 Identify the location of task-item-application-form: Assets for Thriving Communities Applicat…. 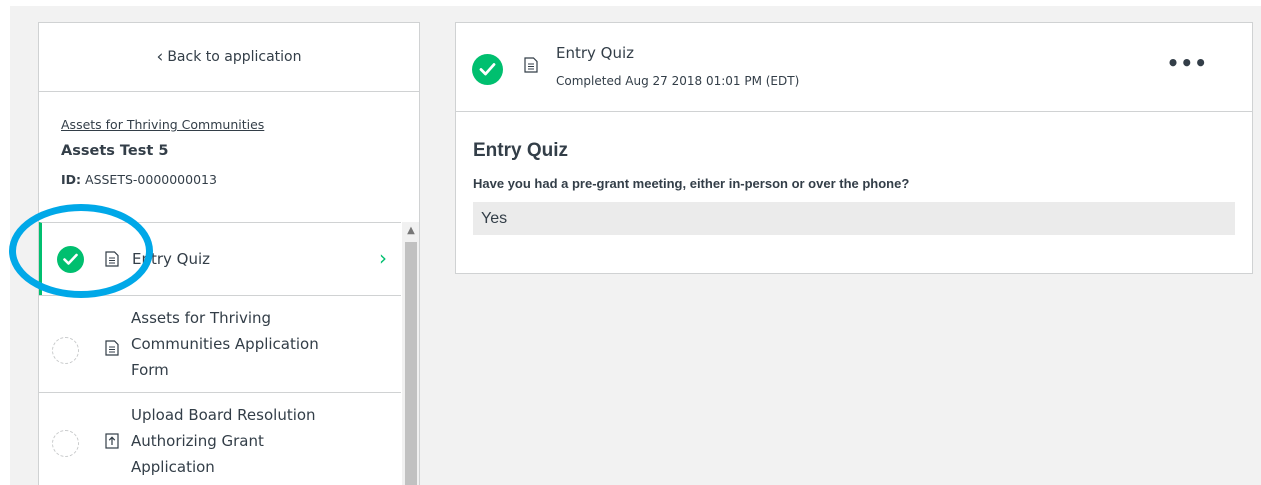
(220, 343).